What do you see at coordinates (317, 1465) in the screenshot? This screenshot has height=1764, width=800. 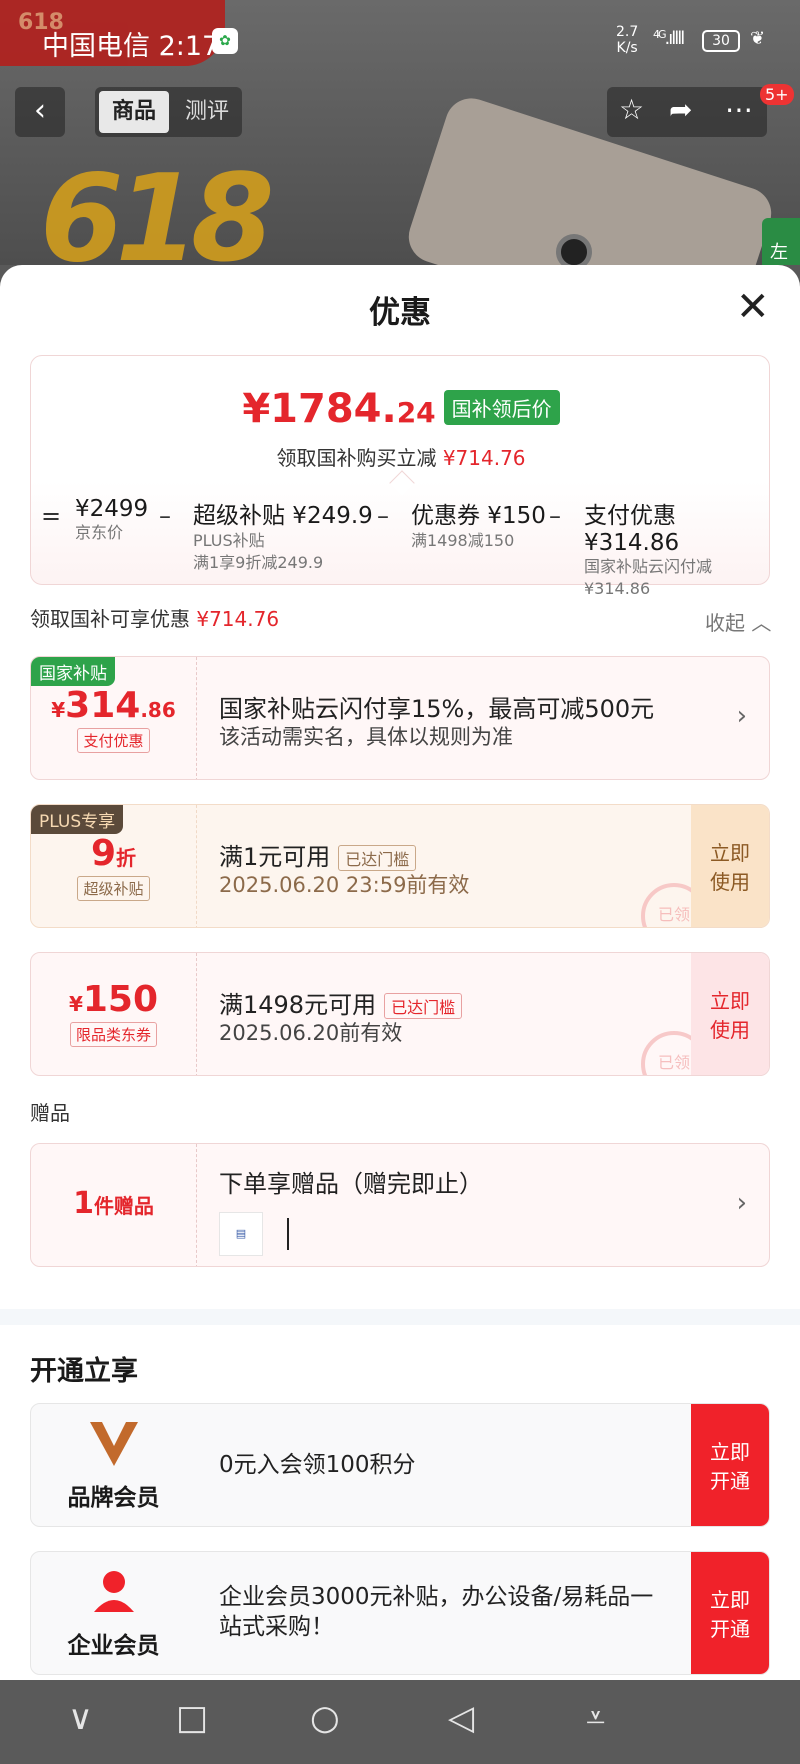 I see `member-desc: 0元入会领100积分` at bounding box center [317, 1465].